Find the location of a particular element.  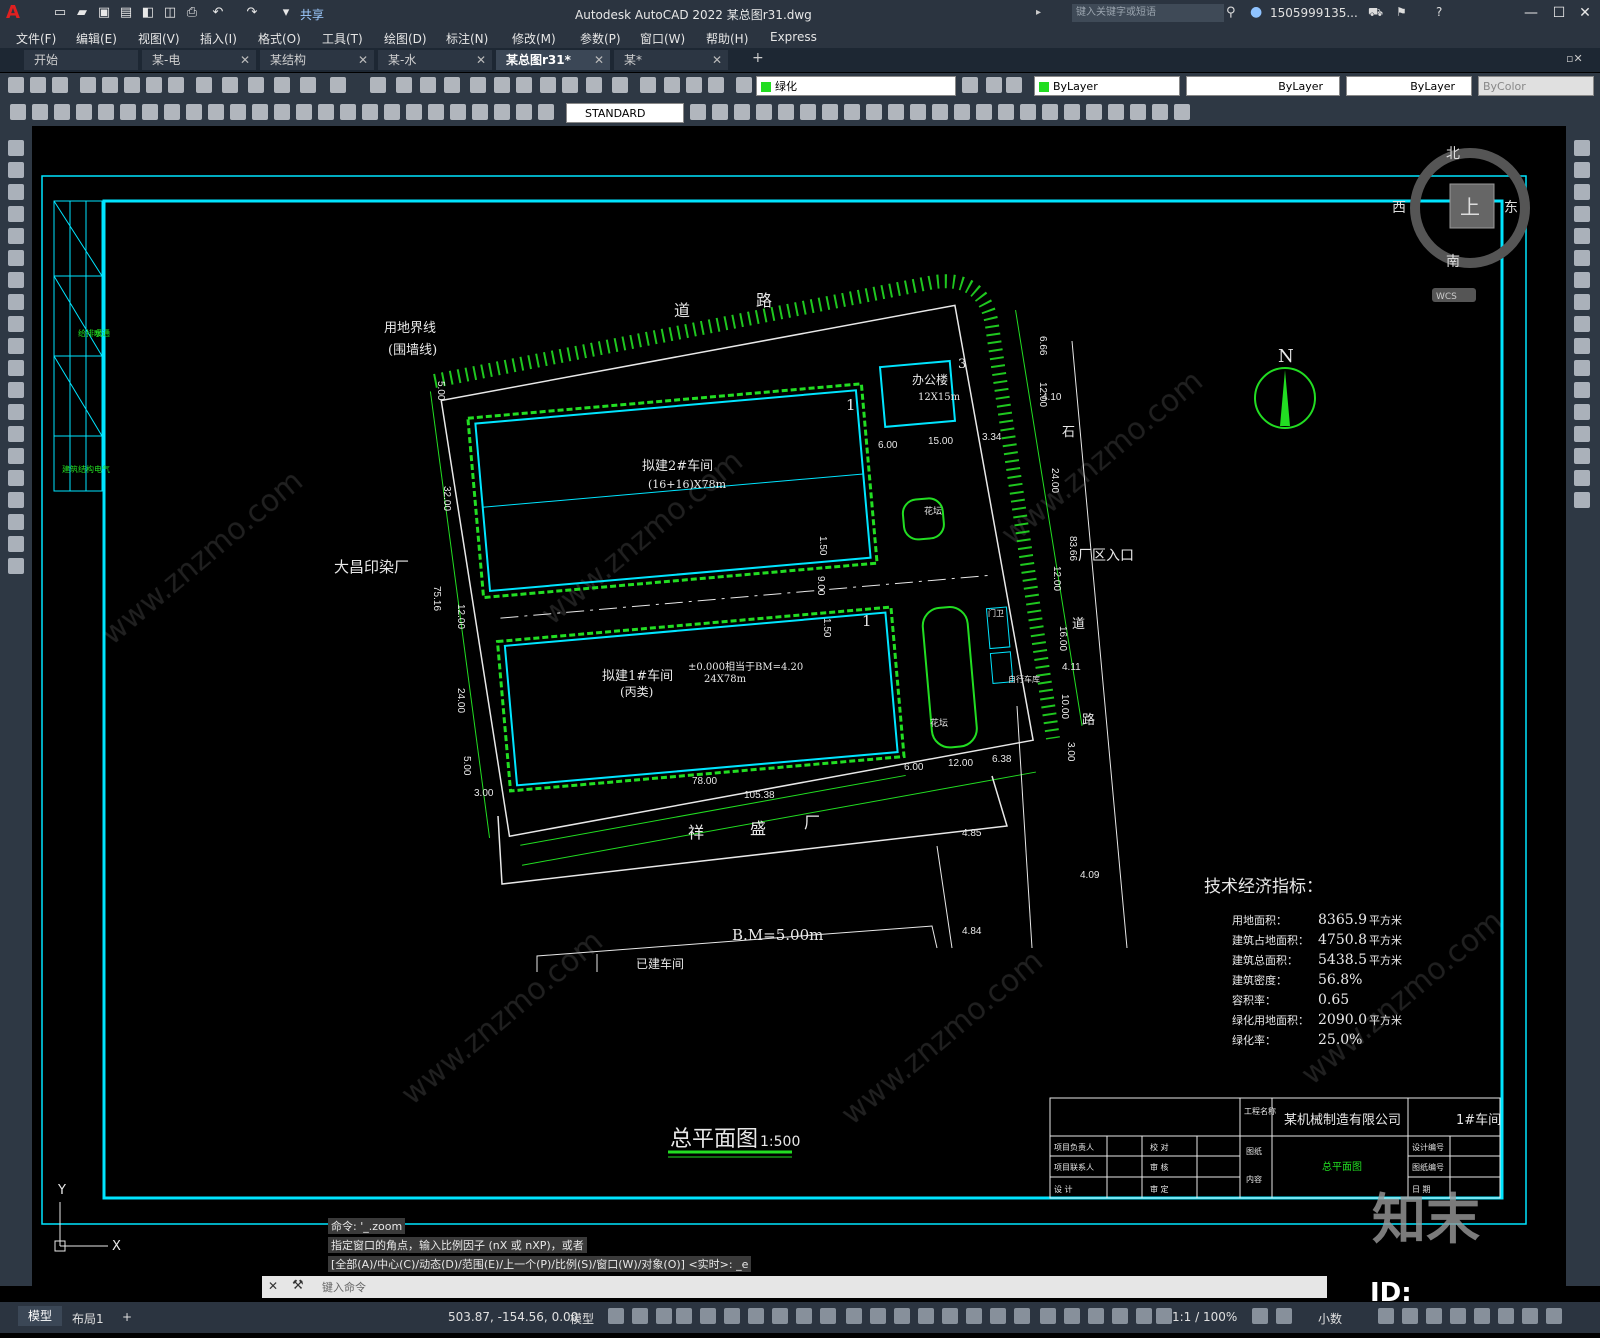

linetype-dropdown: ByLayer is located at coordinates (1263, 86).